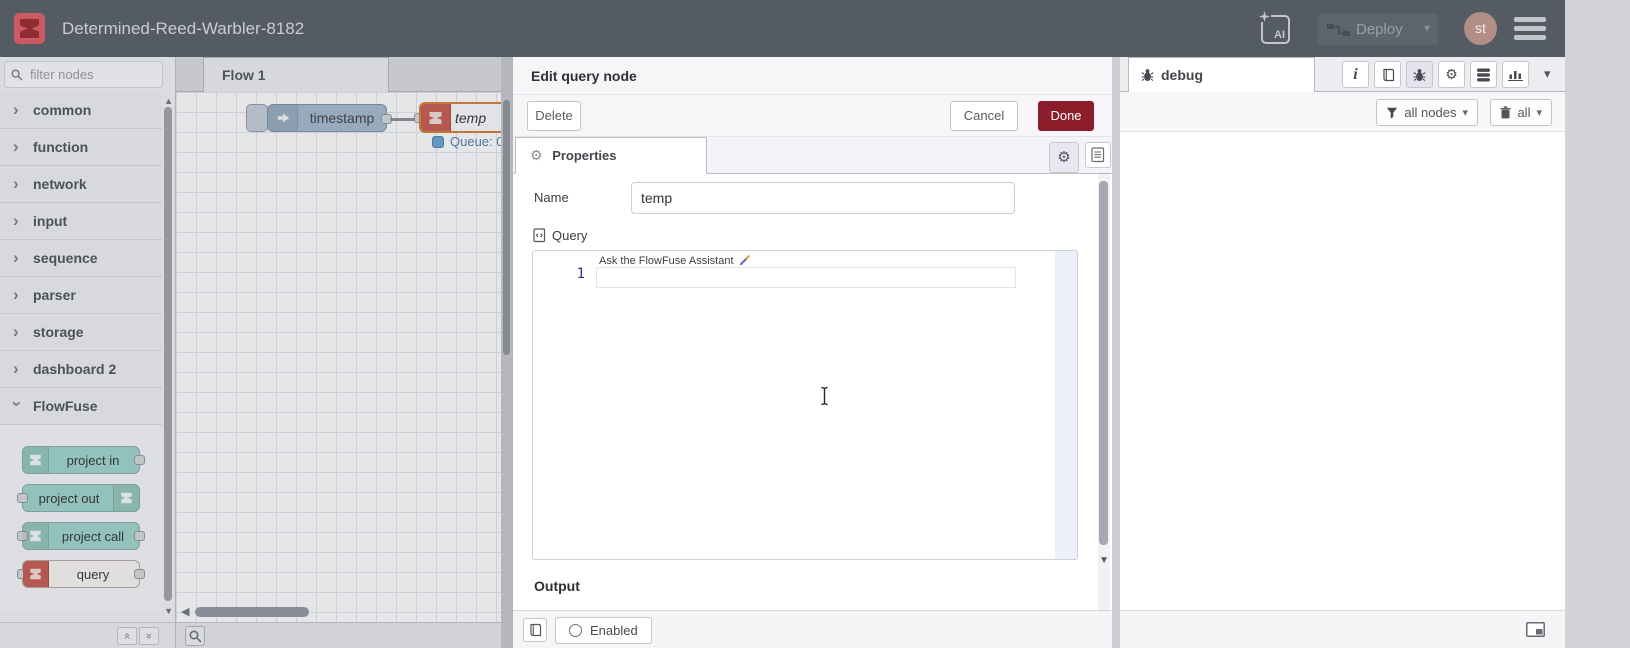 This screenshot has width=1630, height=648. Describe the element at coordinates (806, 277) in the screenshot. I see `editor-active-line` at that location.